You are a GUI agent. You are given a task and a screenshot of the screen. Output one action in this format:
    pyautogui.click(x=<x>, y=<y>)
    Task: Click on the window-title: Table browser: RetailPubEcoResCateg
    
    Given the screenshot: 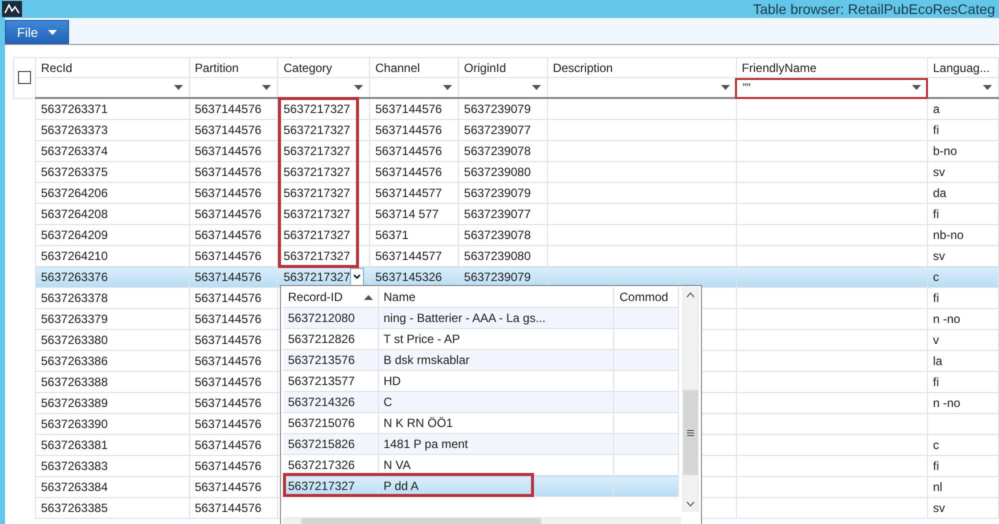 What is the action you would take?
    pyautogui.click(x=873, y=9)
    